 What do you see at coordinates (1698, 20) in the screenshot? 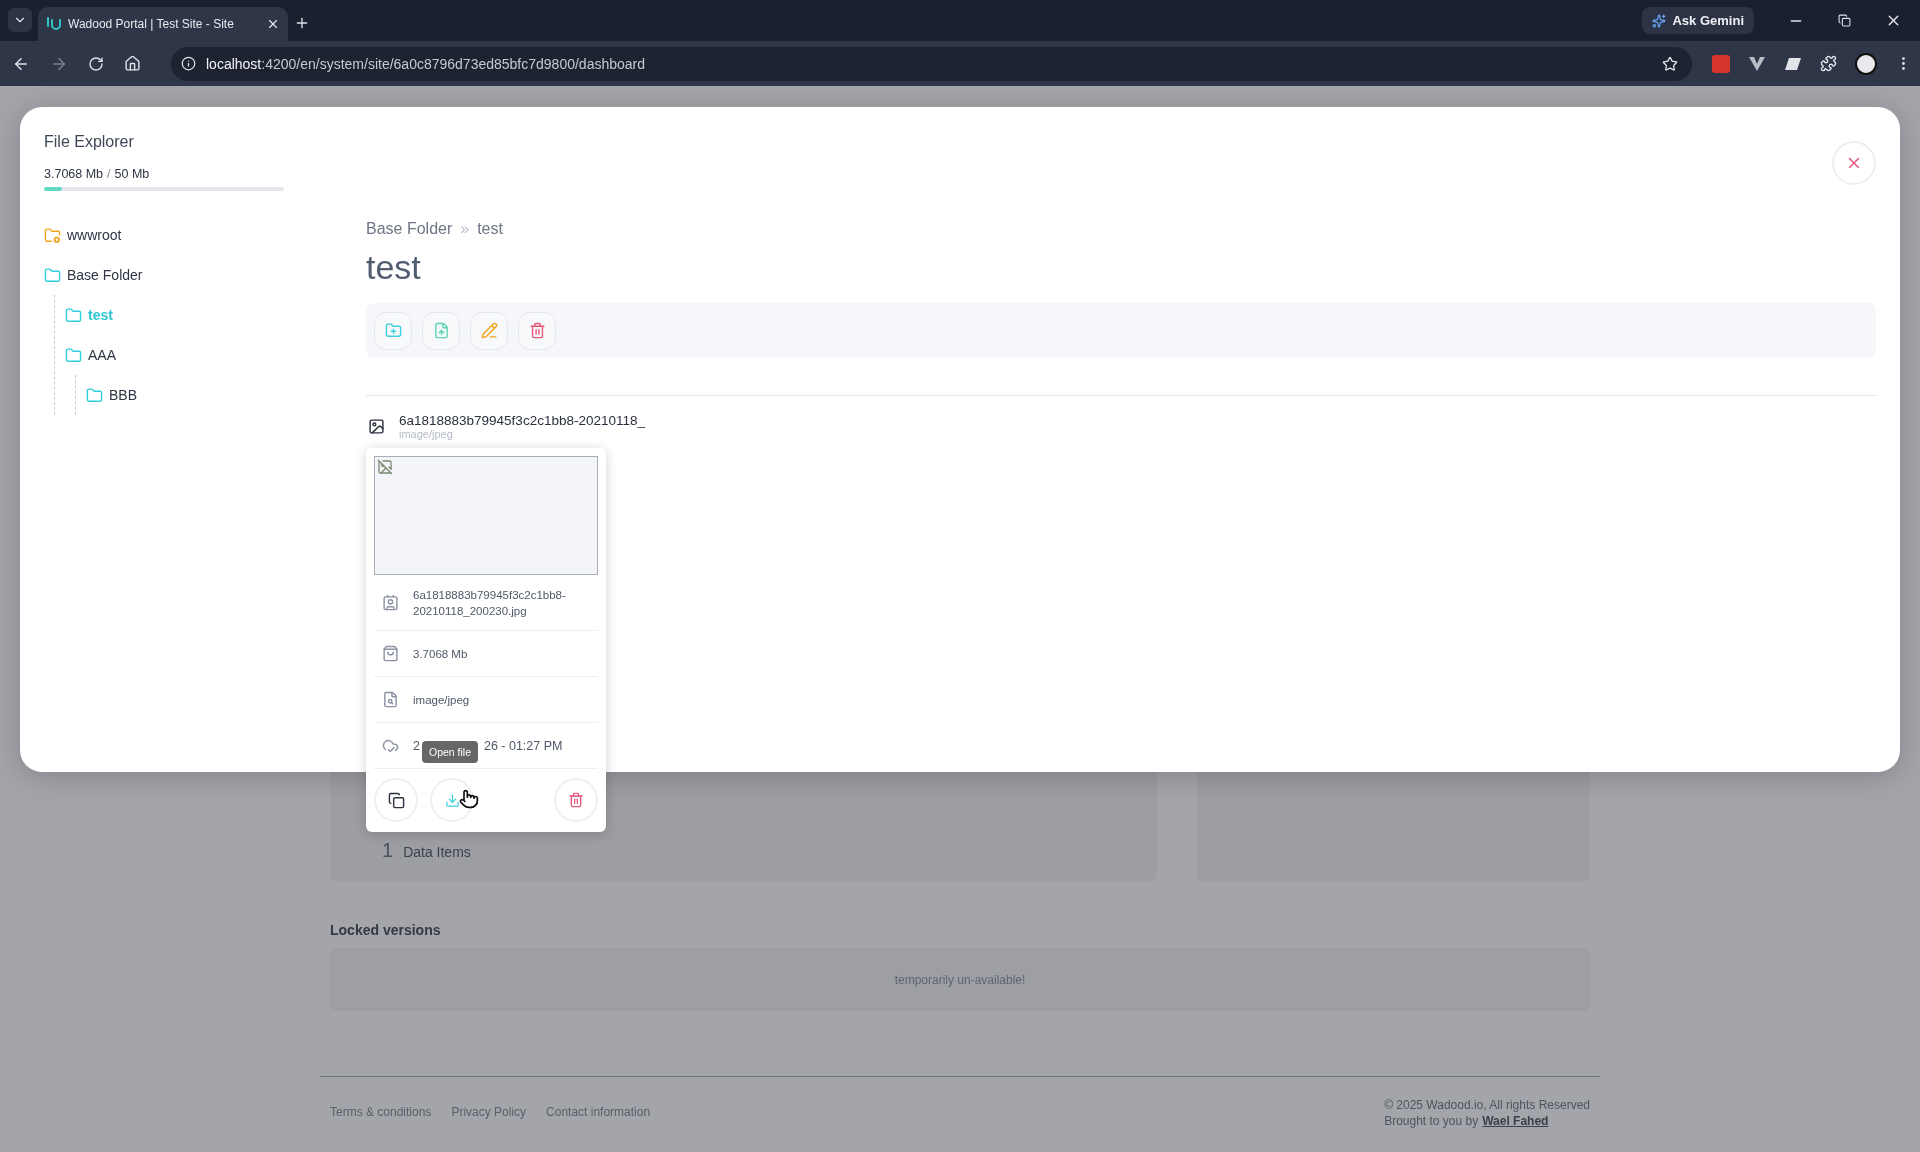
I see `ask-gemini-button: Ask Gemini` at bounding box center [1698, 20].